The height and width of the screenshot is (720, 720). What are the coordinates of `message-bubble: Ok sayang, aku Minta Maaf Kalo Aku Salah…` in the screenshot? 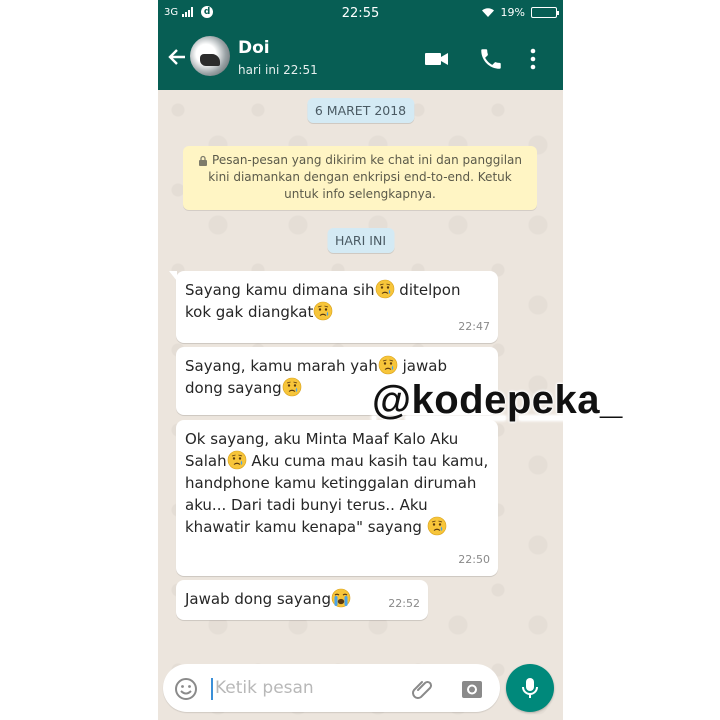 It's located at (337, 498).